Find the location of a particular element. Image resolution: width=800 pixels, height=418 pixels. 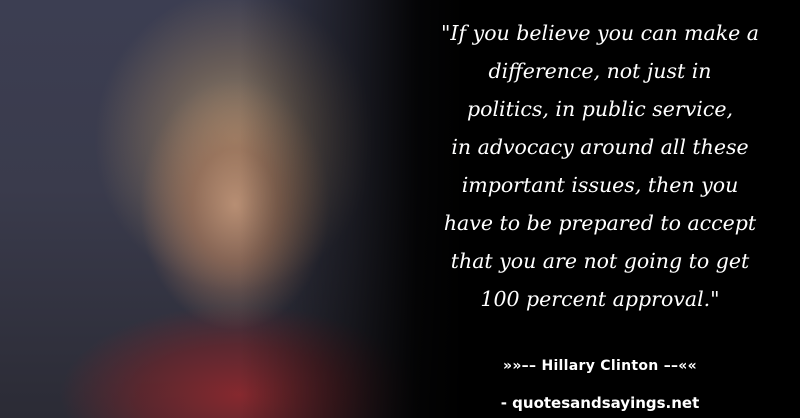

quote-author: »»–– Hillary Clinton ––«« is located at coordinates (599, 366).